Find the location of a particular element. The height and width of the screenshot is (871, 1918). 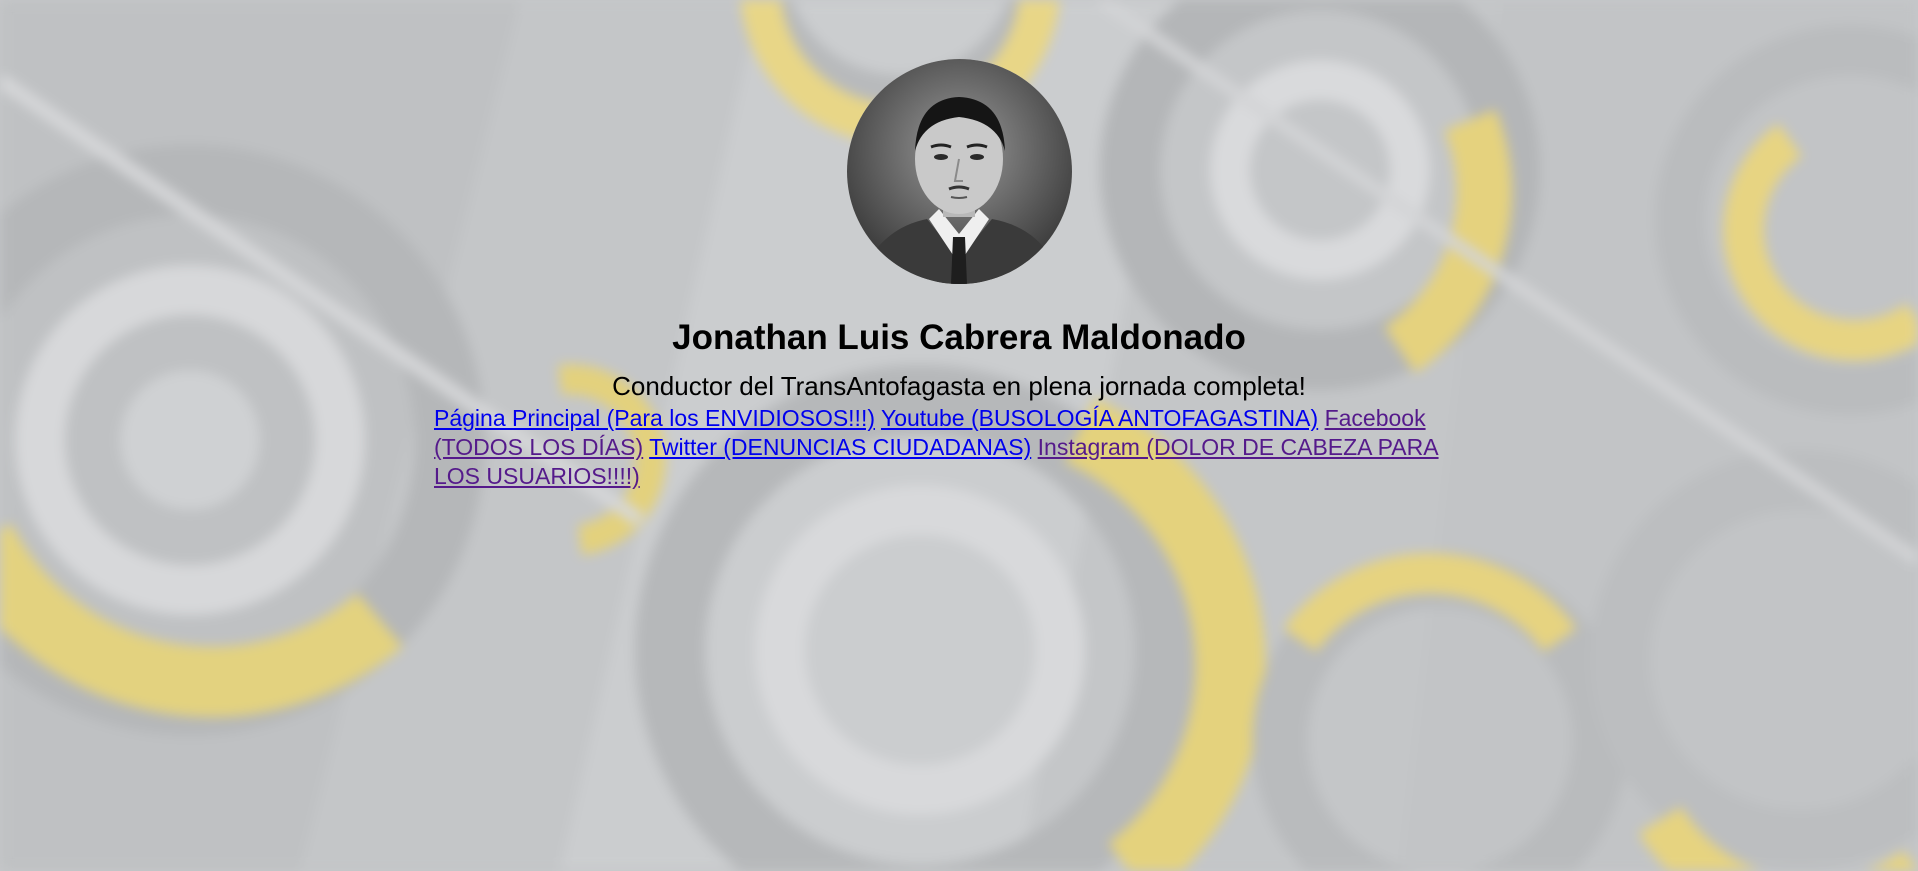

profile-photo-icon is located at coordinates (959, 171).